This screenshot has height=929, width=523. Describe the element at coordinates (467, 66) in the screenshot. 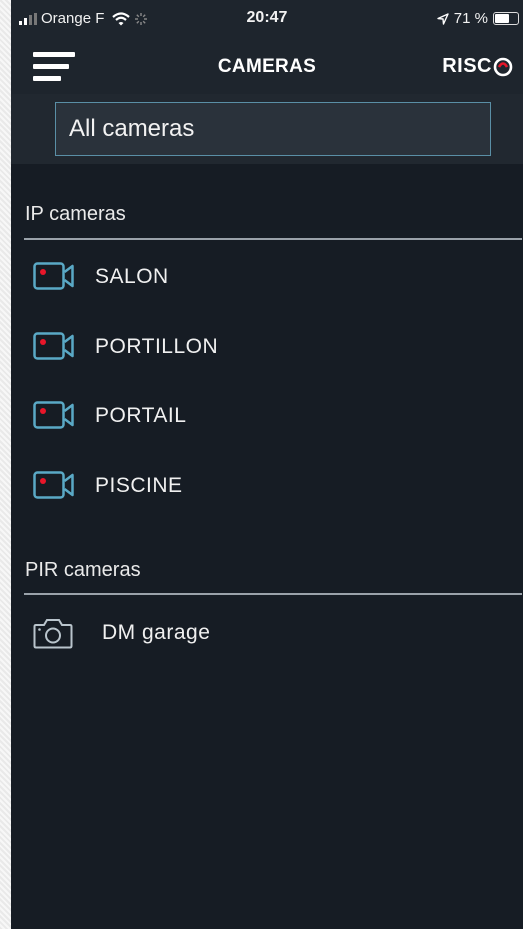

I see `logo-text: RISC` at that location.